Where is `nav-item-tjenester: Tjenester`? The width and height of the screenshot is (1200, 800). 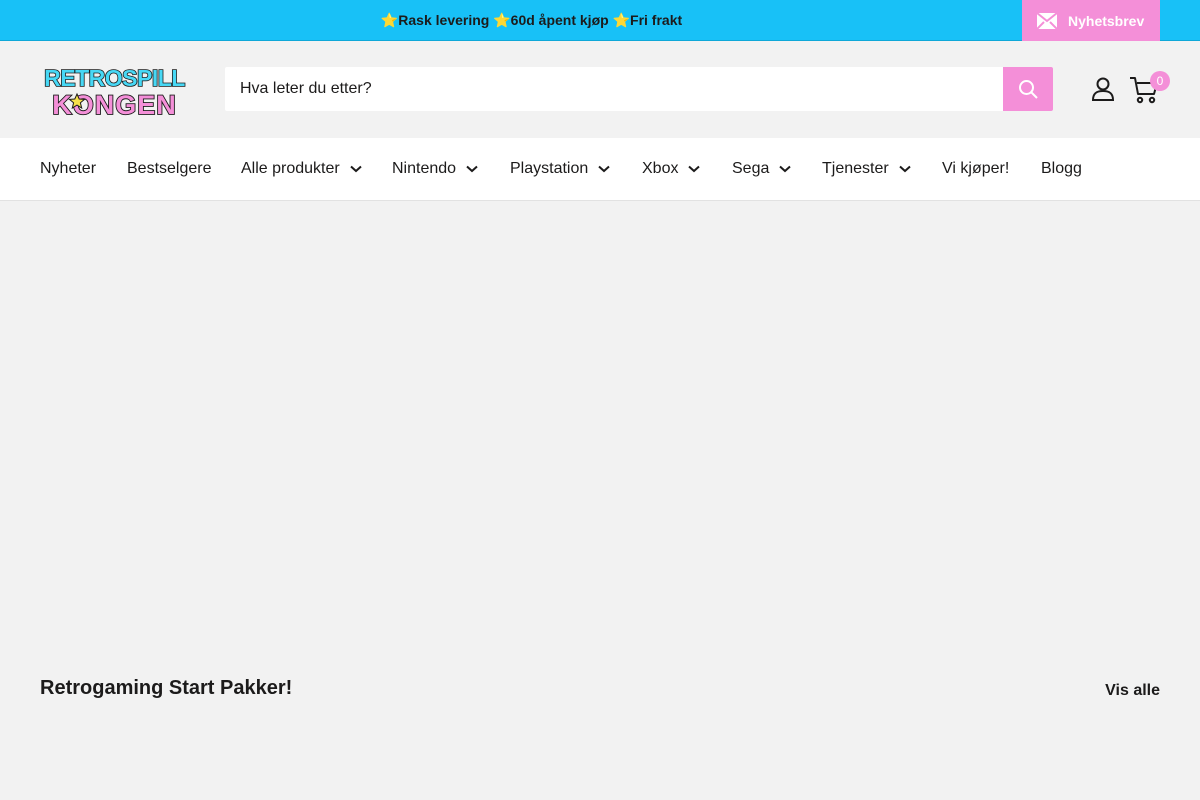 nav-item-tjenester: Tjenester is located at coordinates (866, 169).